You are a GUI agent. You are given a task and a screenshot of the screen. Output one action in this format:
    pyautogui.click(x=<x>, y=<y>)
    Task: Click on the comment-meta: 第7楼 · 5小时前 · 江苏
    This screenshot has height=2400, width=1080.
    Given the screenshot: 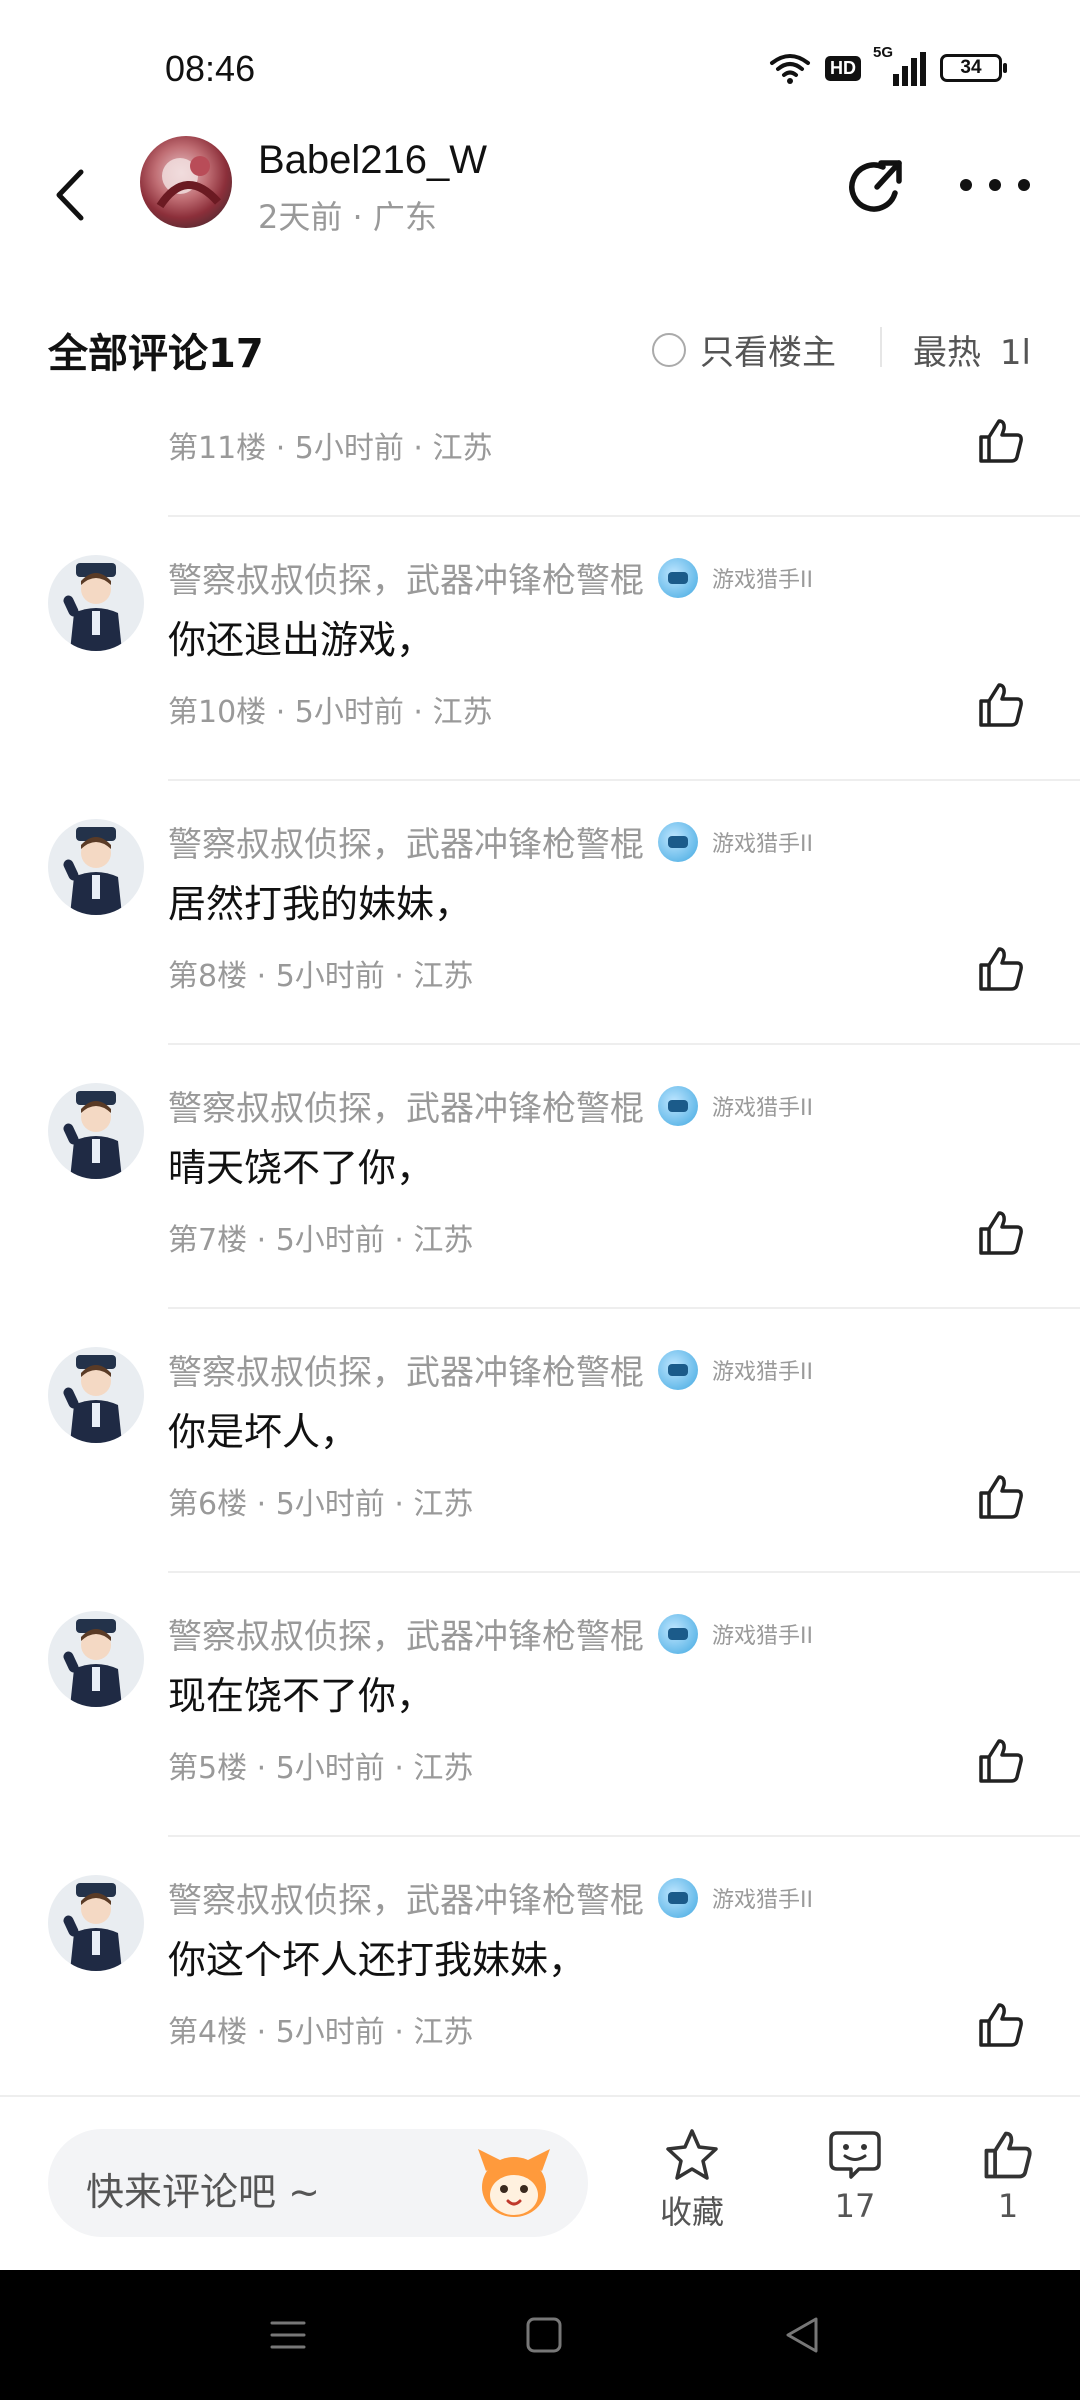 What is the action you would take?
    pyautogui.click(x=321, y=1240)
    